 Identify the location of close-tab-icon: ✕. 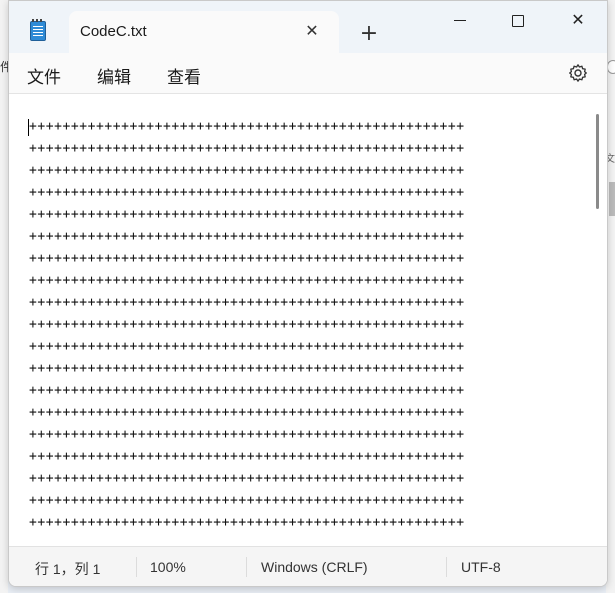
(312, 31).